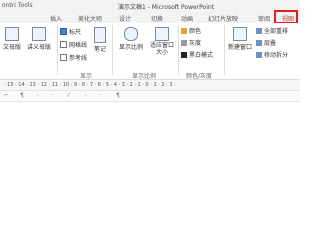 The width and height of the screenshot is (320, 240). Describe the element at coordinates (266, 44) in the screenshot. I see `cascade-button: 层叠` at that location.